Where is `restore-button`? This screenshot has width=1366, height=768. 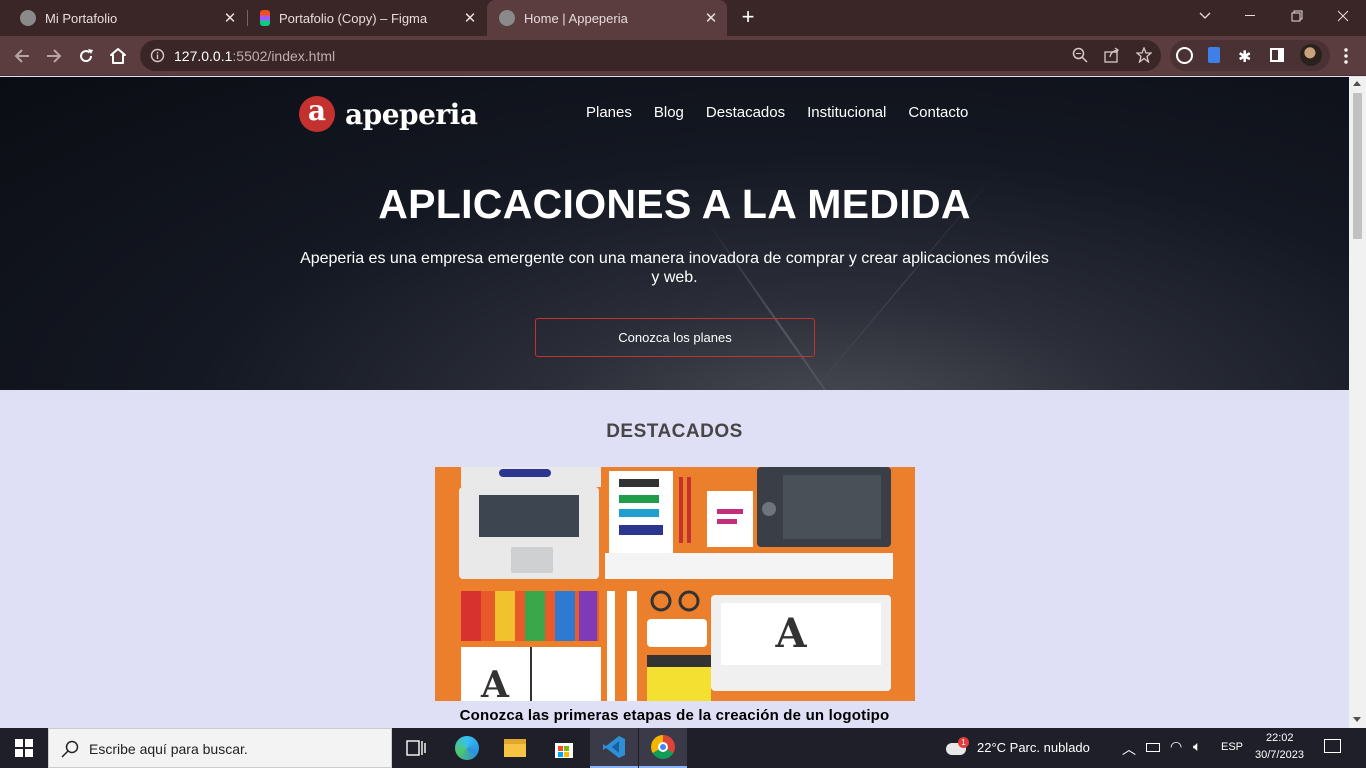 restore-button is located at coordinates (1297, 16).